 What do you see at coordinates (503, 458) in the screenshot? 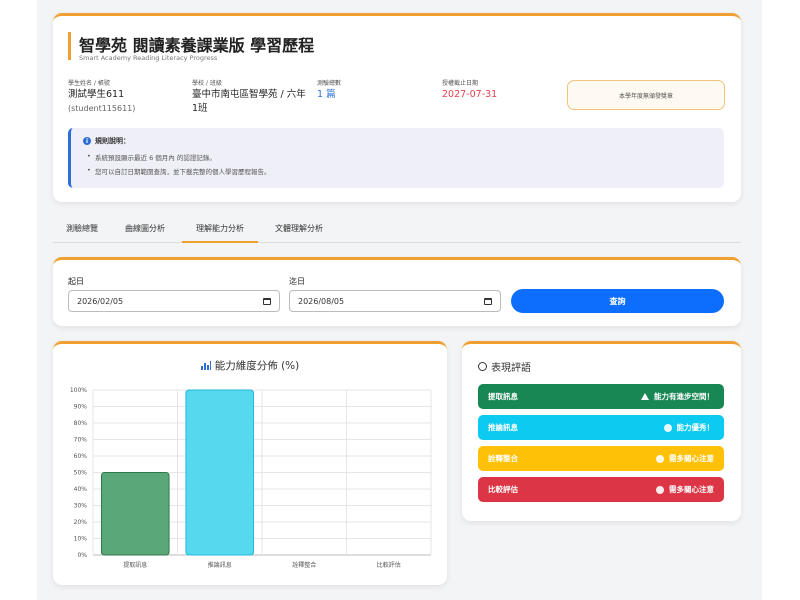
I see `comment-label: 詮釋整合` at bounding box center [503, 458].